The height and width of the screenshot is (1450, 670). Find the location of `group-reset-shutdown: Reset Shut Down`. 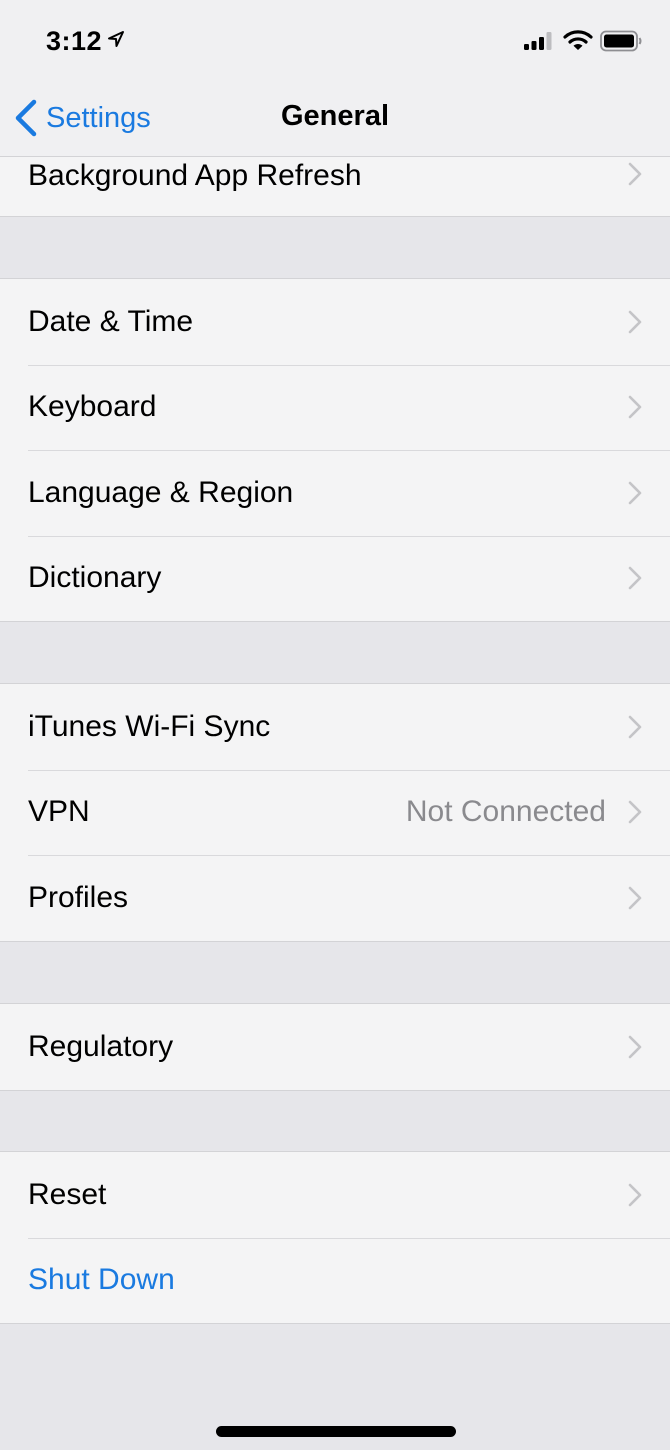

group-reset-shutdown: Reset Shut Down is located at coordinates (335, 1237).